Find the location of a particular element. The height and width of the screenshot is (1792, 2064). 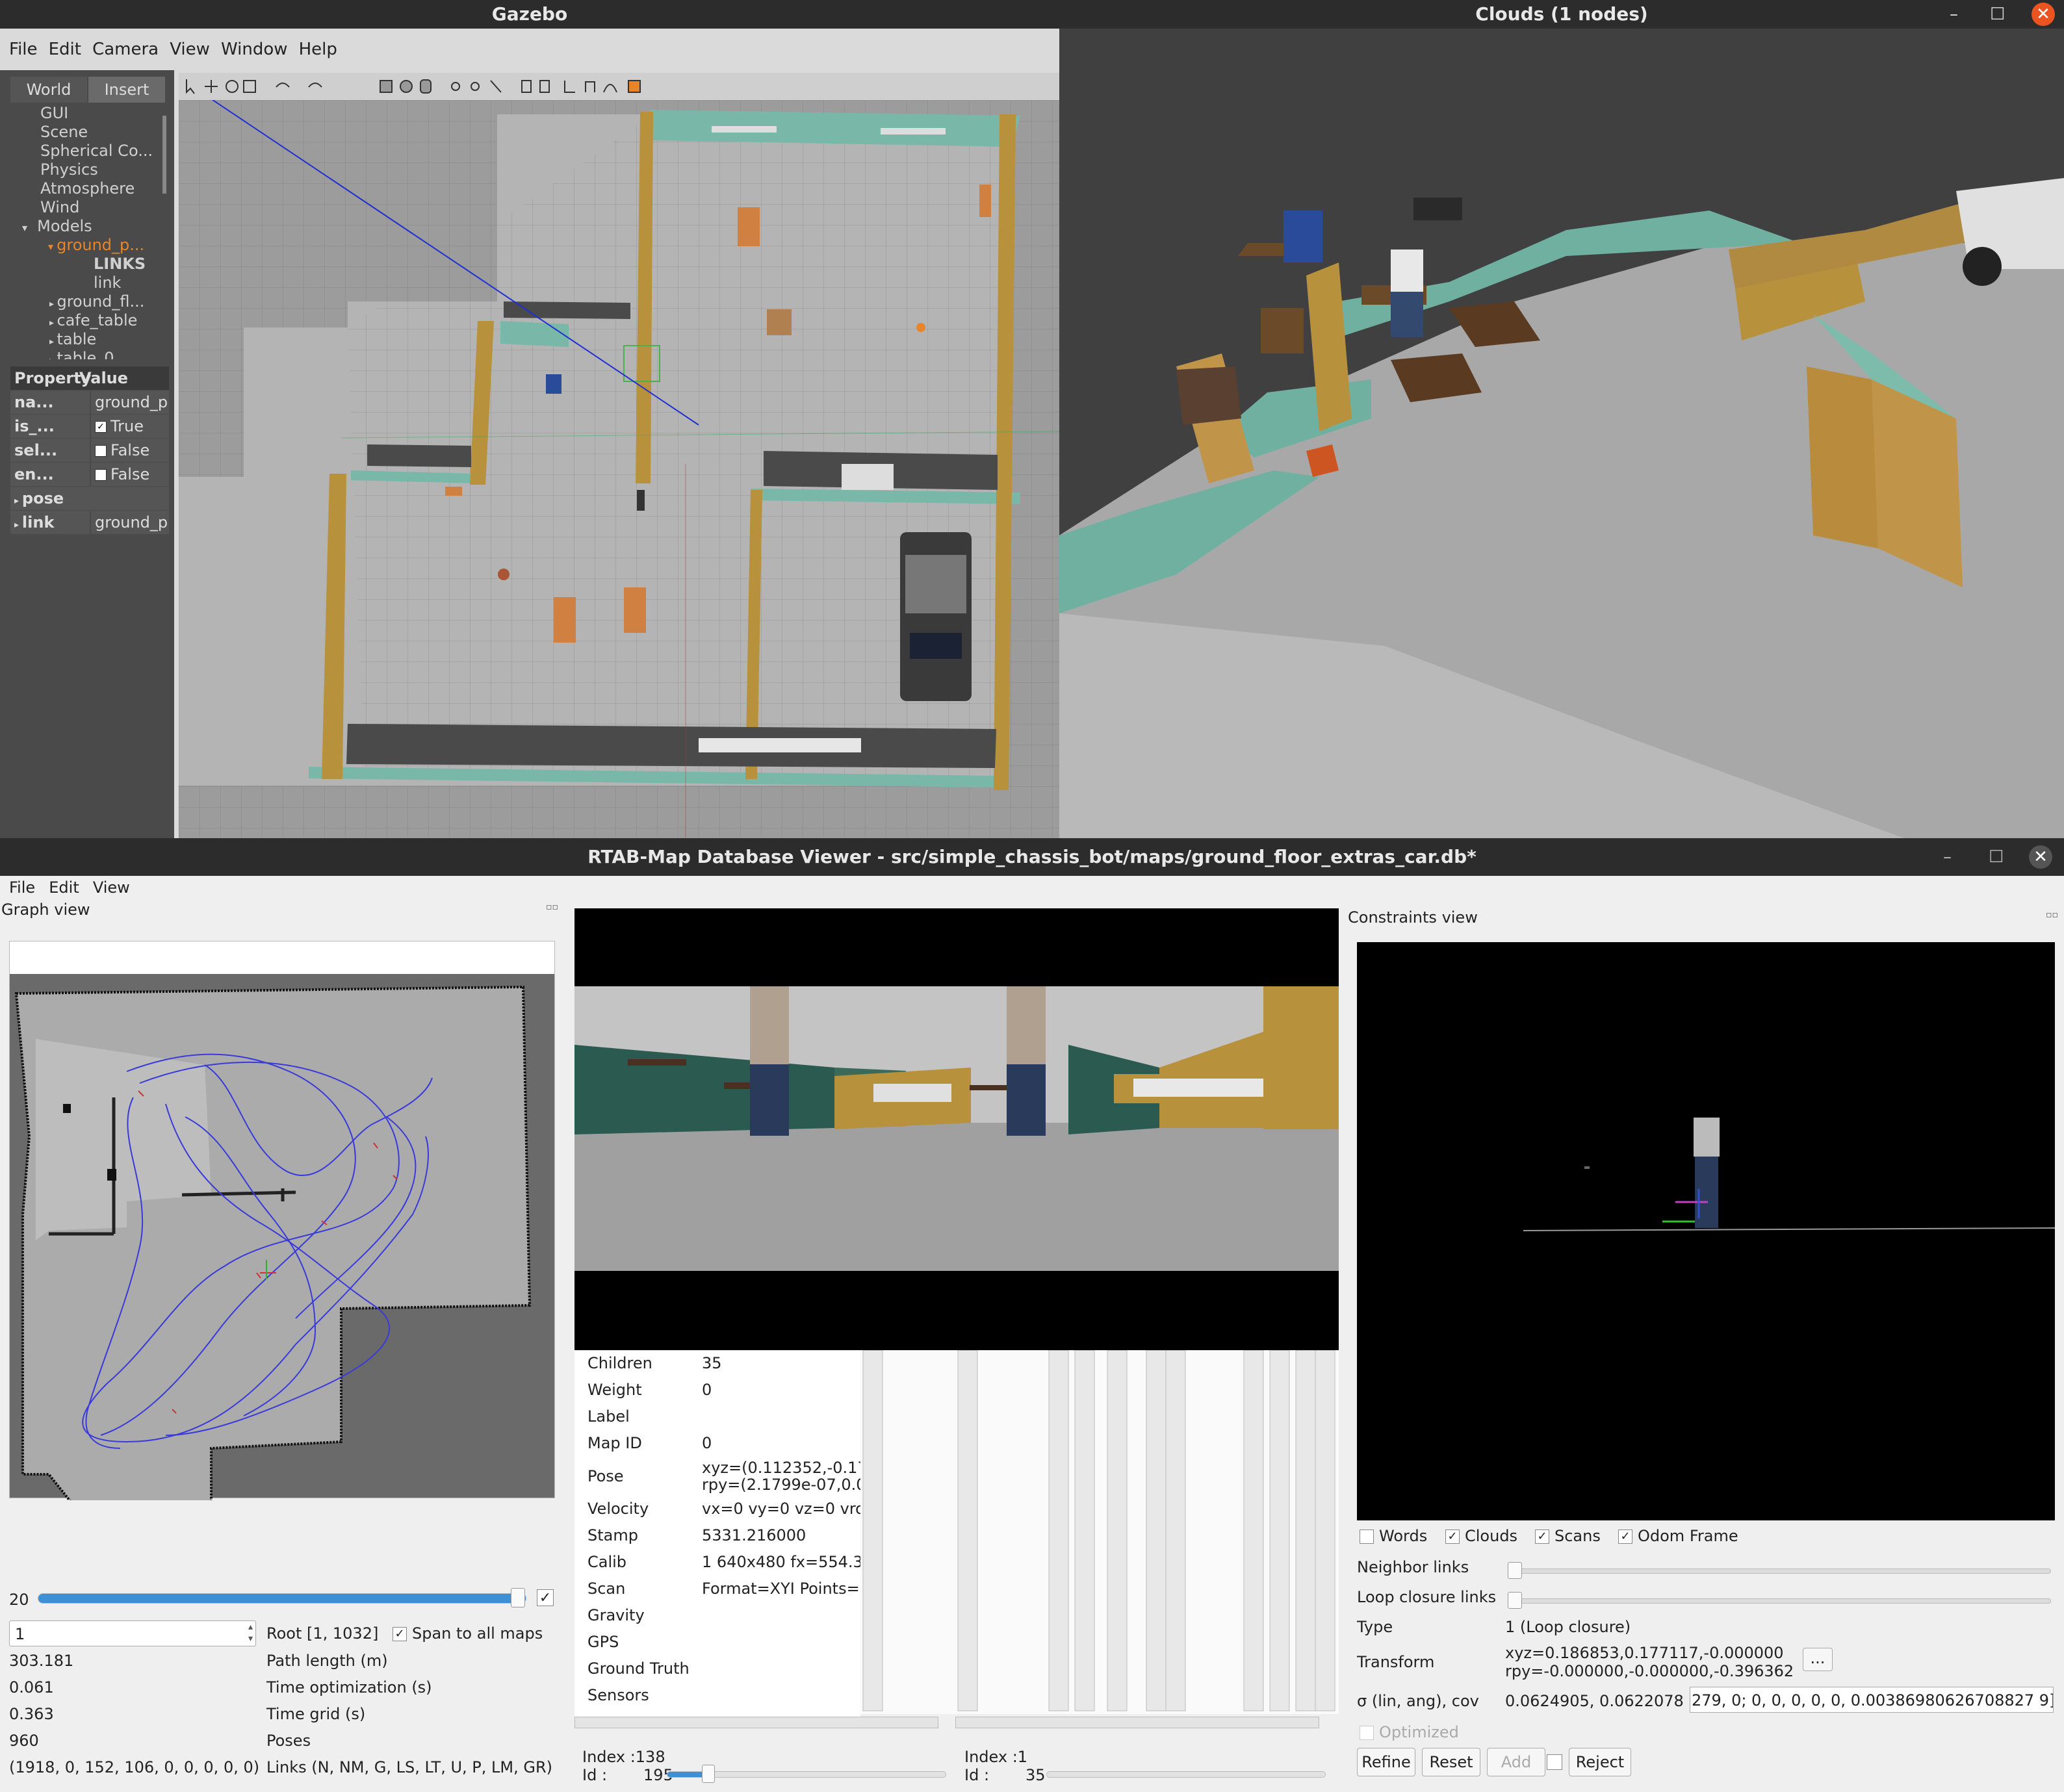

info-hscrollbar is located at coordinates (756, 1722).